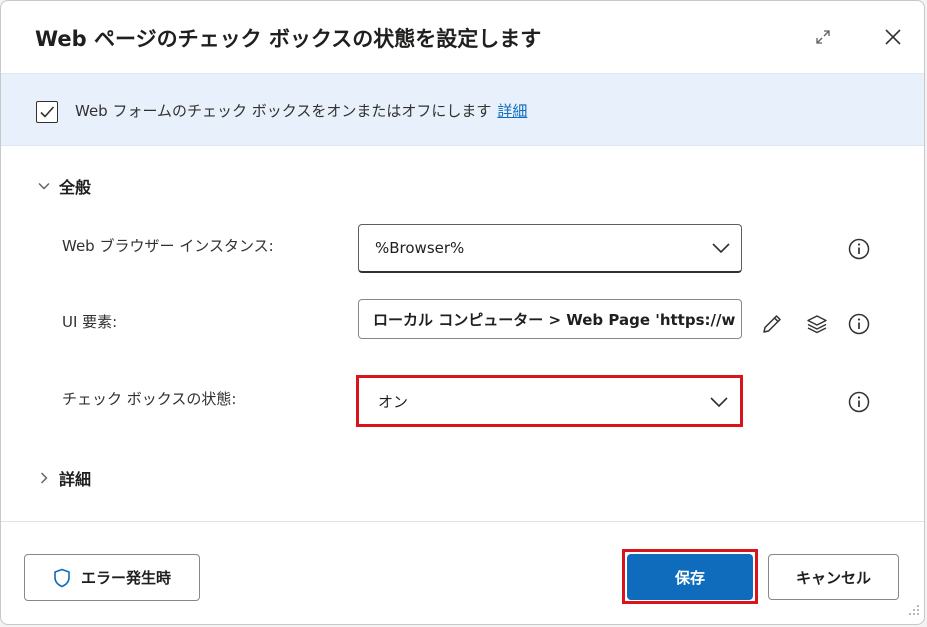 This screenshot has height=627, width=927. I want to click on chevron-right-icon, so click(44, 478).